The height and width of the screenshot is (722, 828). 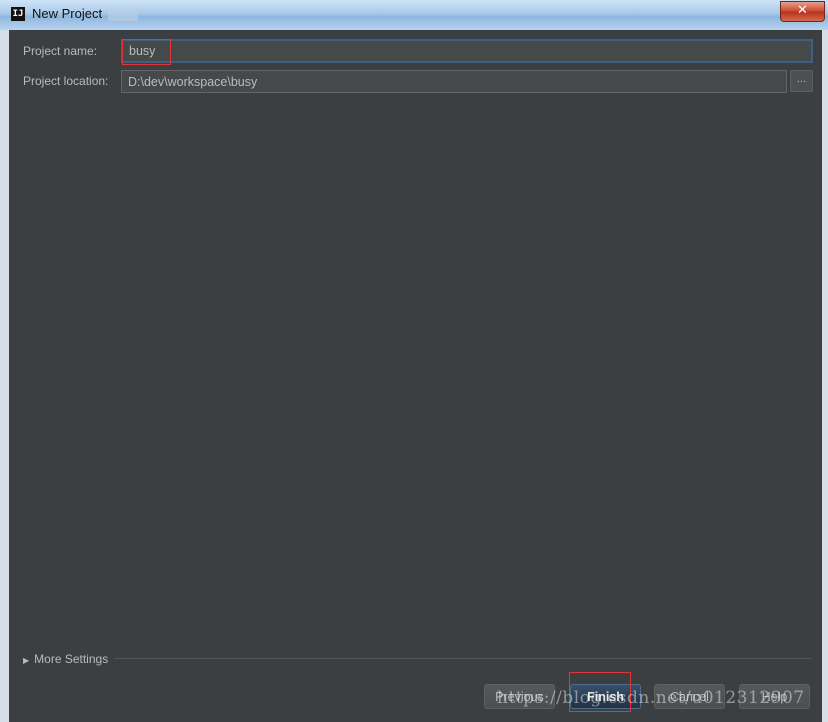 I want to click on project-name-field, so click(x=467, y=51).